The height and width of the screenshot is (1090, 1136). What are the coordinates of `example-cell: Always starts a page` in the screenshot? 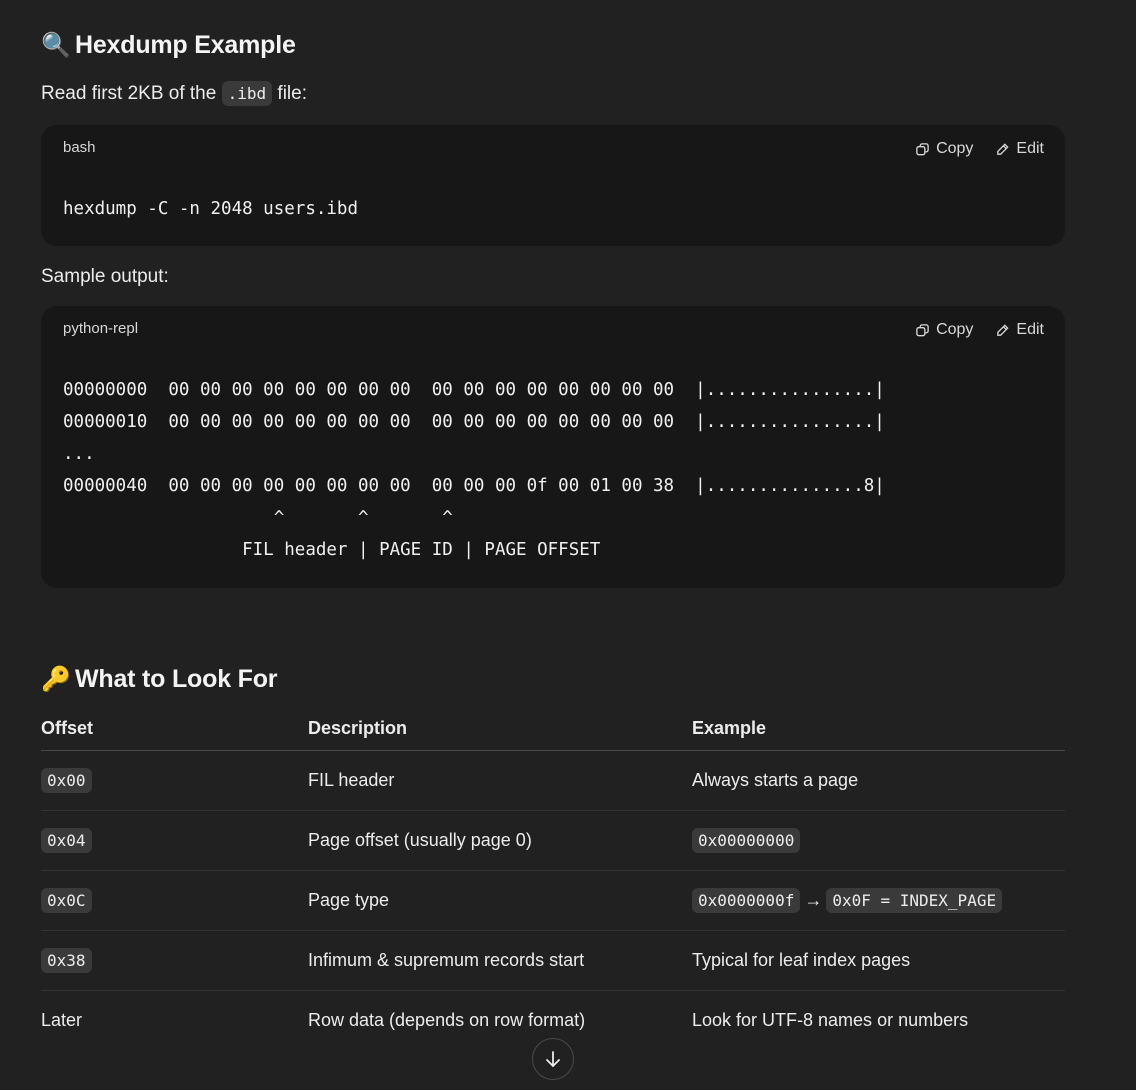 It's located at (878, 780).